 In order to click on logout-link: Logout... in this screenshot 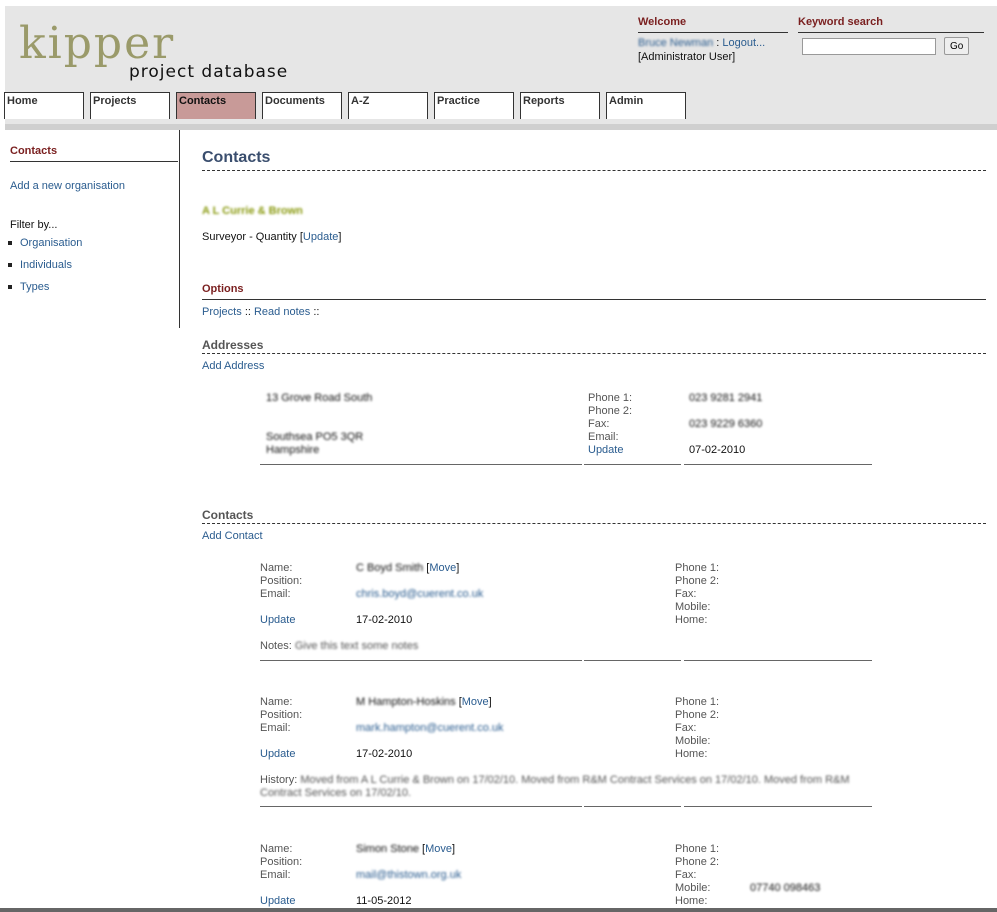, I will do `click(743, 43)`.